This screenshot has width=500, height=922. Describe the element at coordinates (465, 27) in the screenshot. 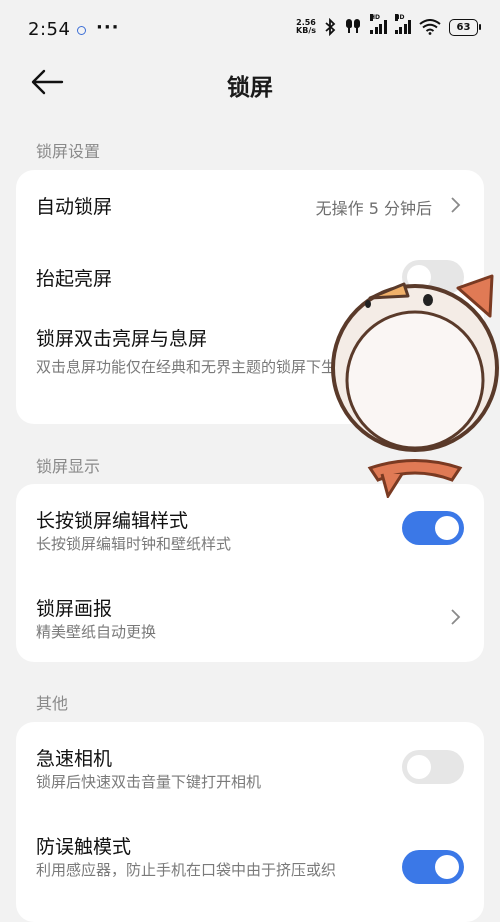

I see `battery-icon: 63` at that location.